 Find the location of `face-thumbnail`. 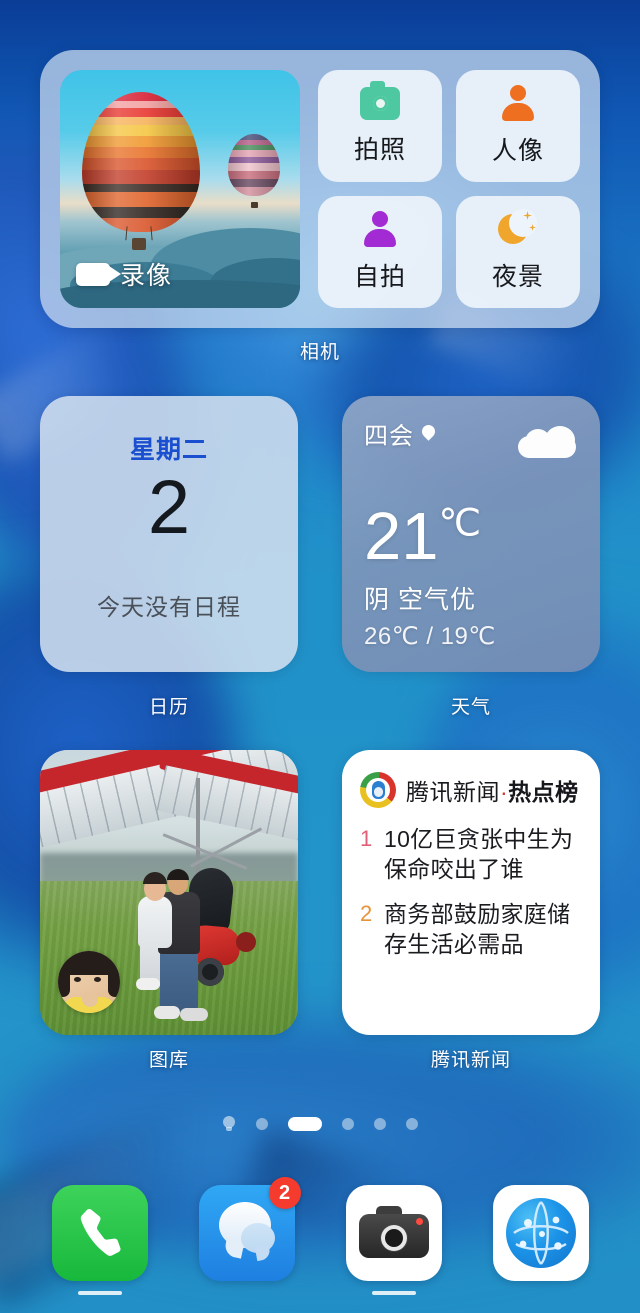

face-thumbnail is located at coordinates (89, 982).